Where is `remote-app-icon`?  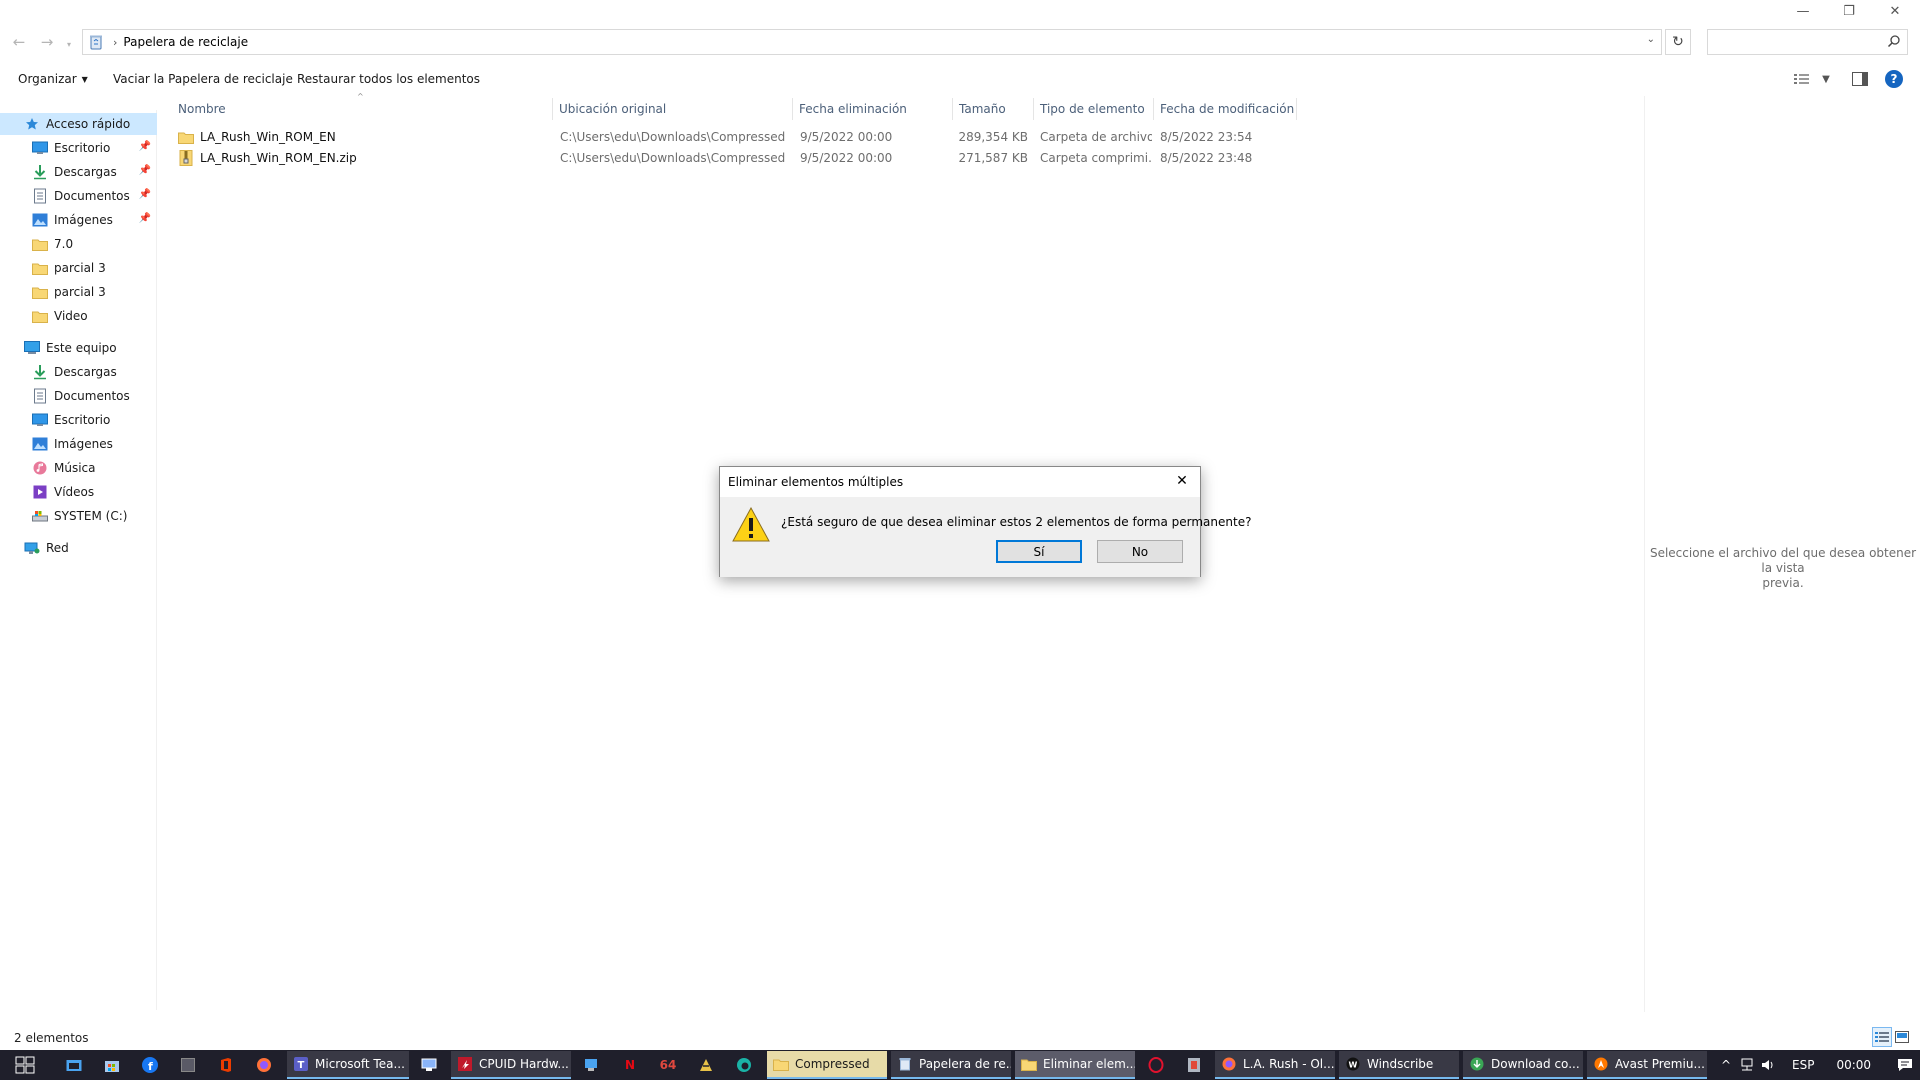 remote-app-icon is located at coordinates (429, 1065).